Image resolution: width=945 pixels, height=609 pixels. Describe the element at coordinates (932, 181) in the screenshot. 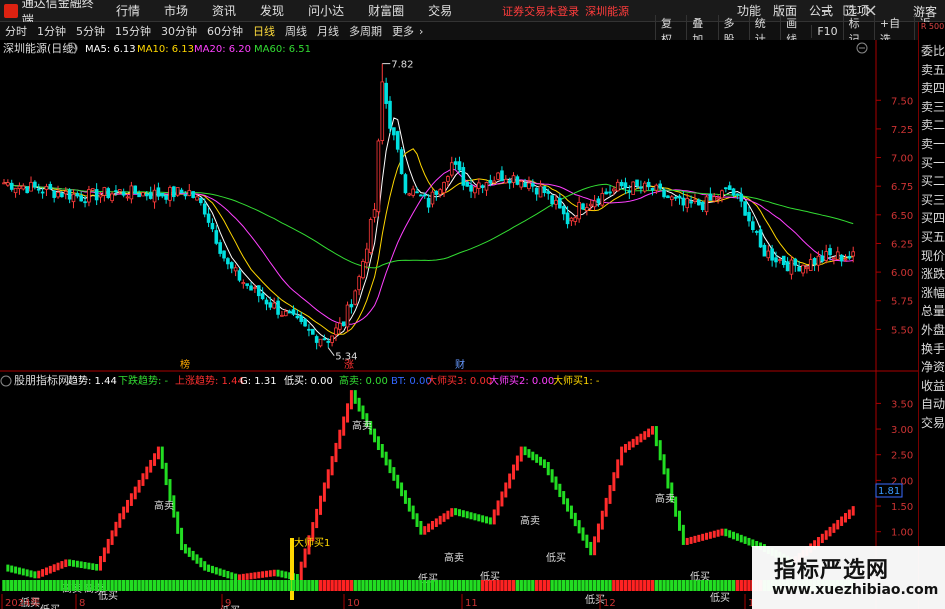

I see `quote-field-7: 买二` at that location.